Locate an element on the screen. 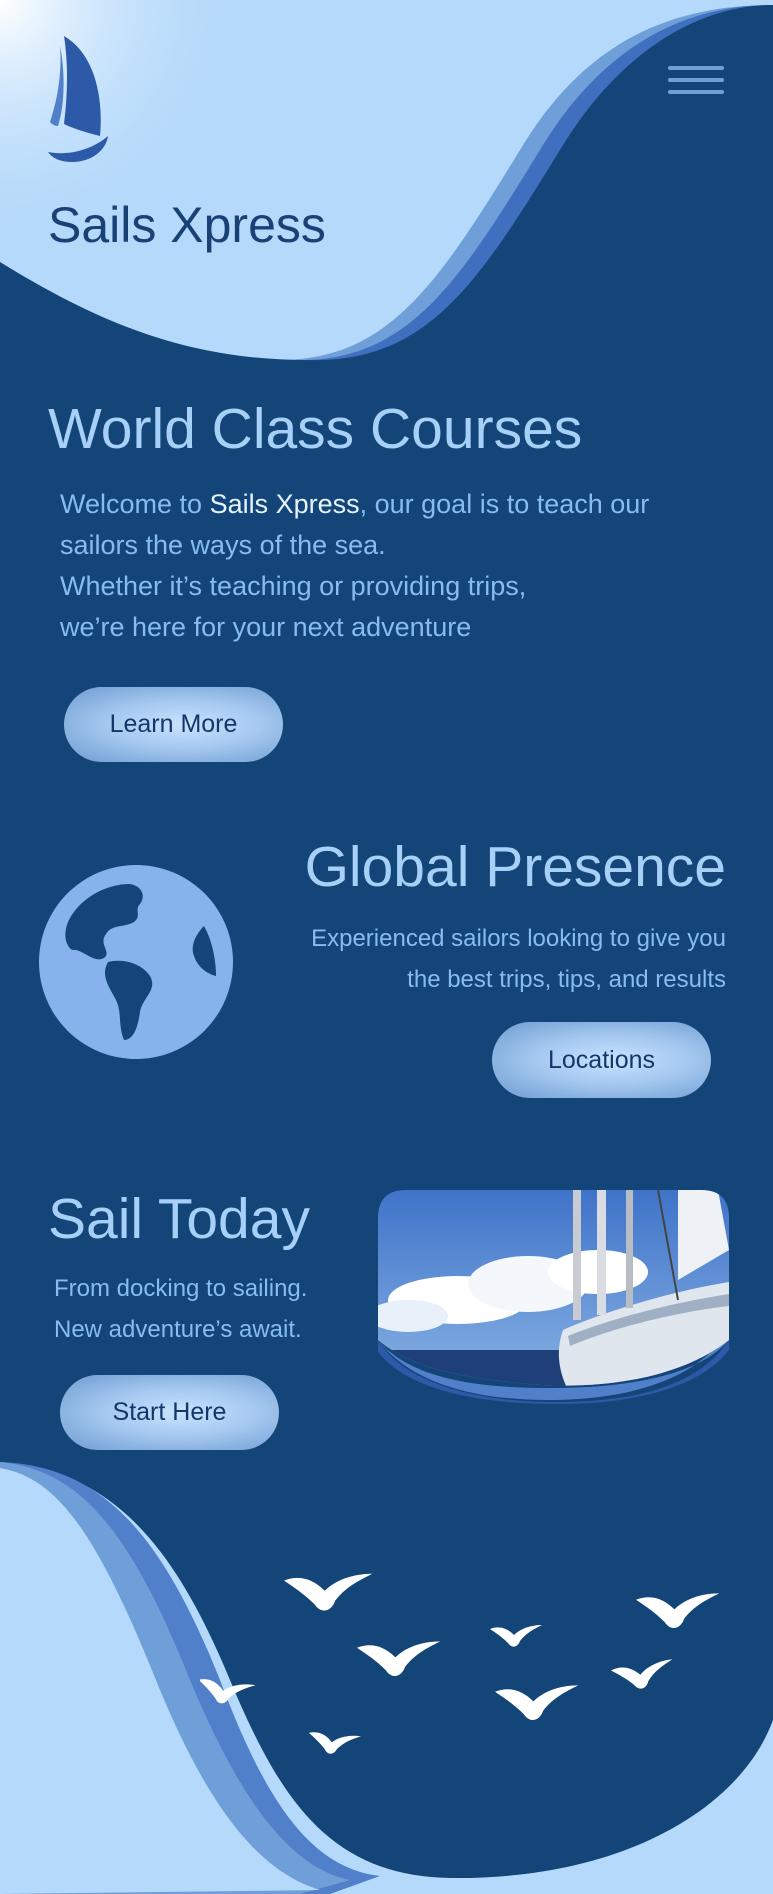 Image resolution: width=773 pixels, height=1894 pixels. hamburger-menu-icon is located at coordinates (696, 83).